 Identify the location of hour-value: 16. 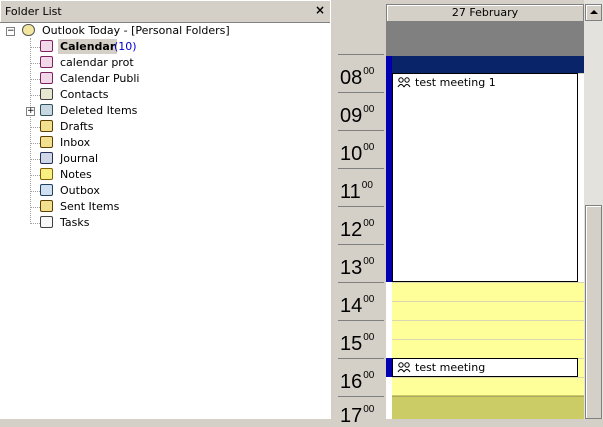
(351, 382).